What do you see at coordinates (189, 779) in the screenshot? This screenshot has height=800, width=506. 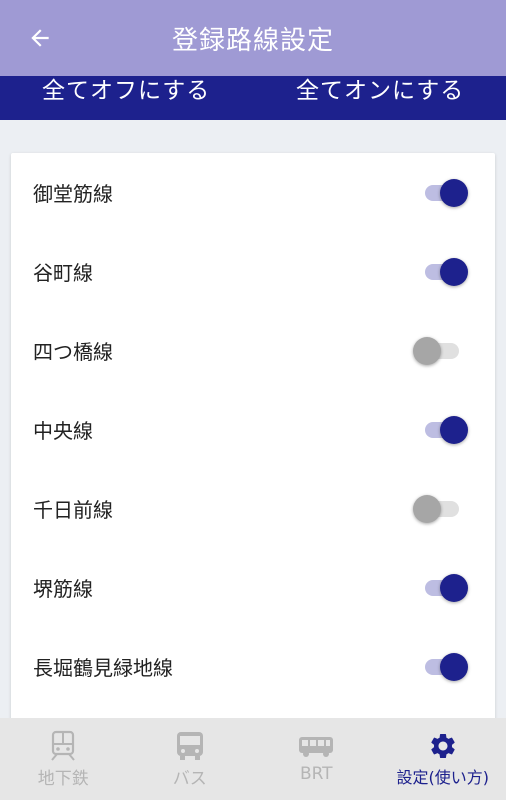 I see `nav-bus-label: バス` at bounding box center [189, 779].